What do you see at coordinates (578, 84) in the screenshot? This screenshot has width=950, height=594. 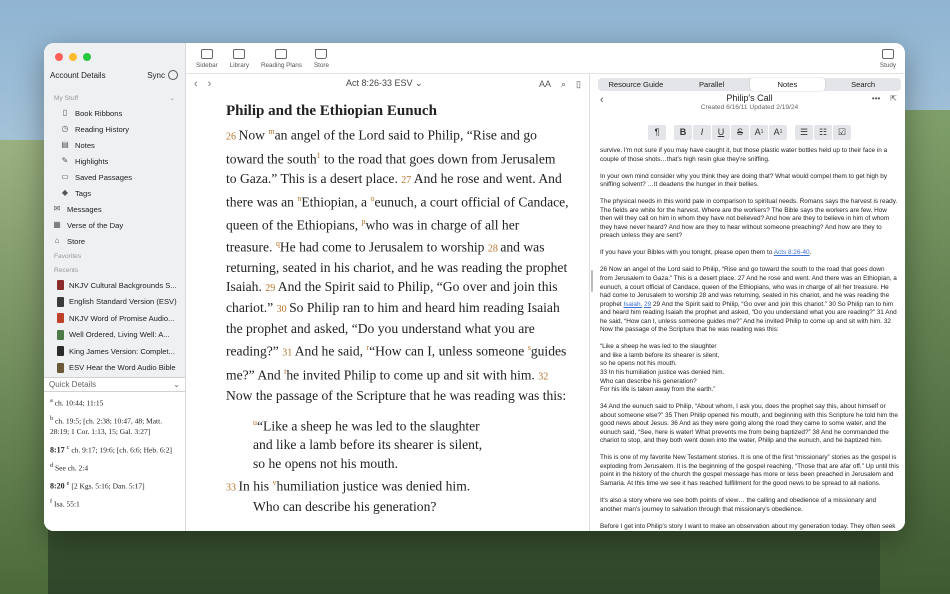 I see `bookmark-icon: ▯` at bounding box center [578, 84].